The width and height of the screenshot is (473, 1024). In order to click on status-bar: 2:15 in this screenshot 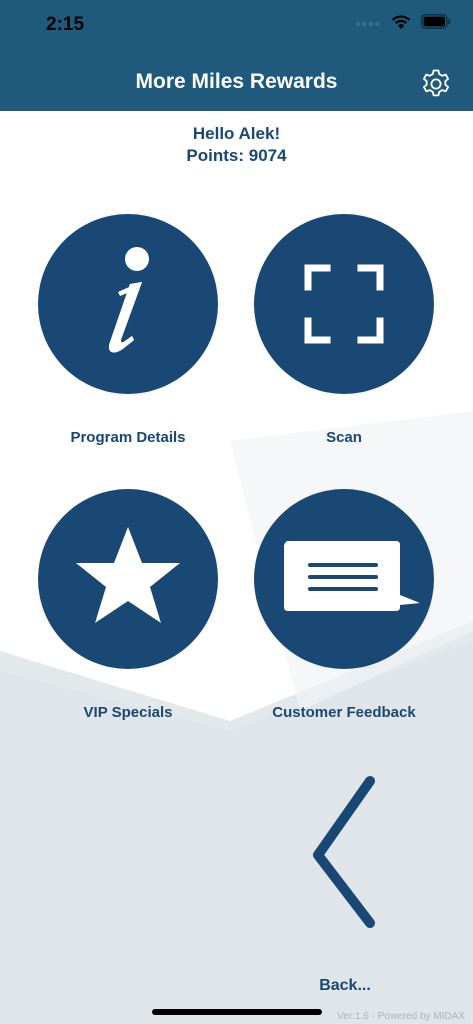, I will do `click(236, 28)`.